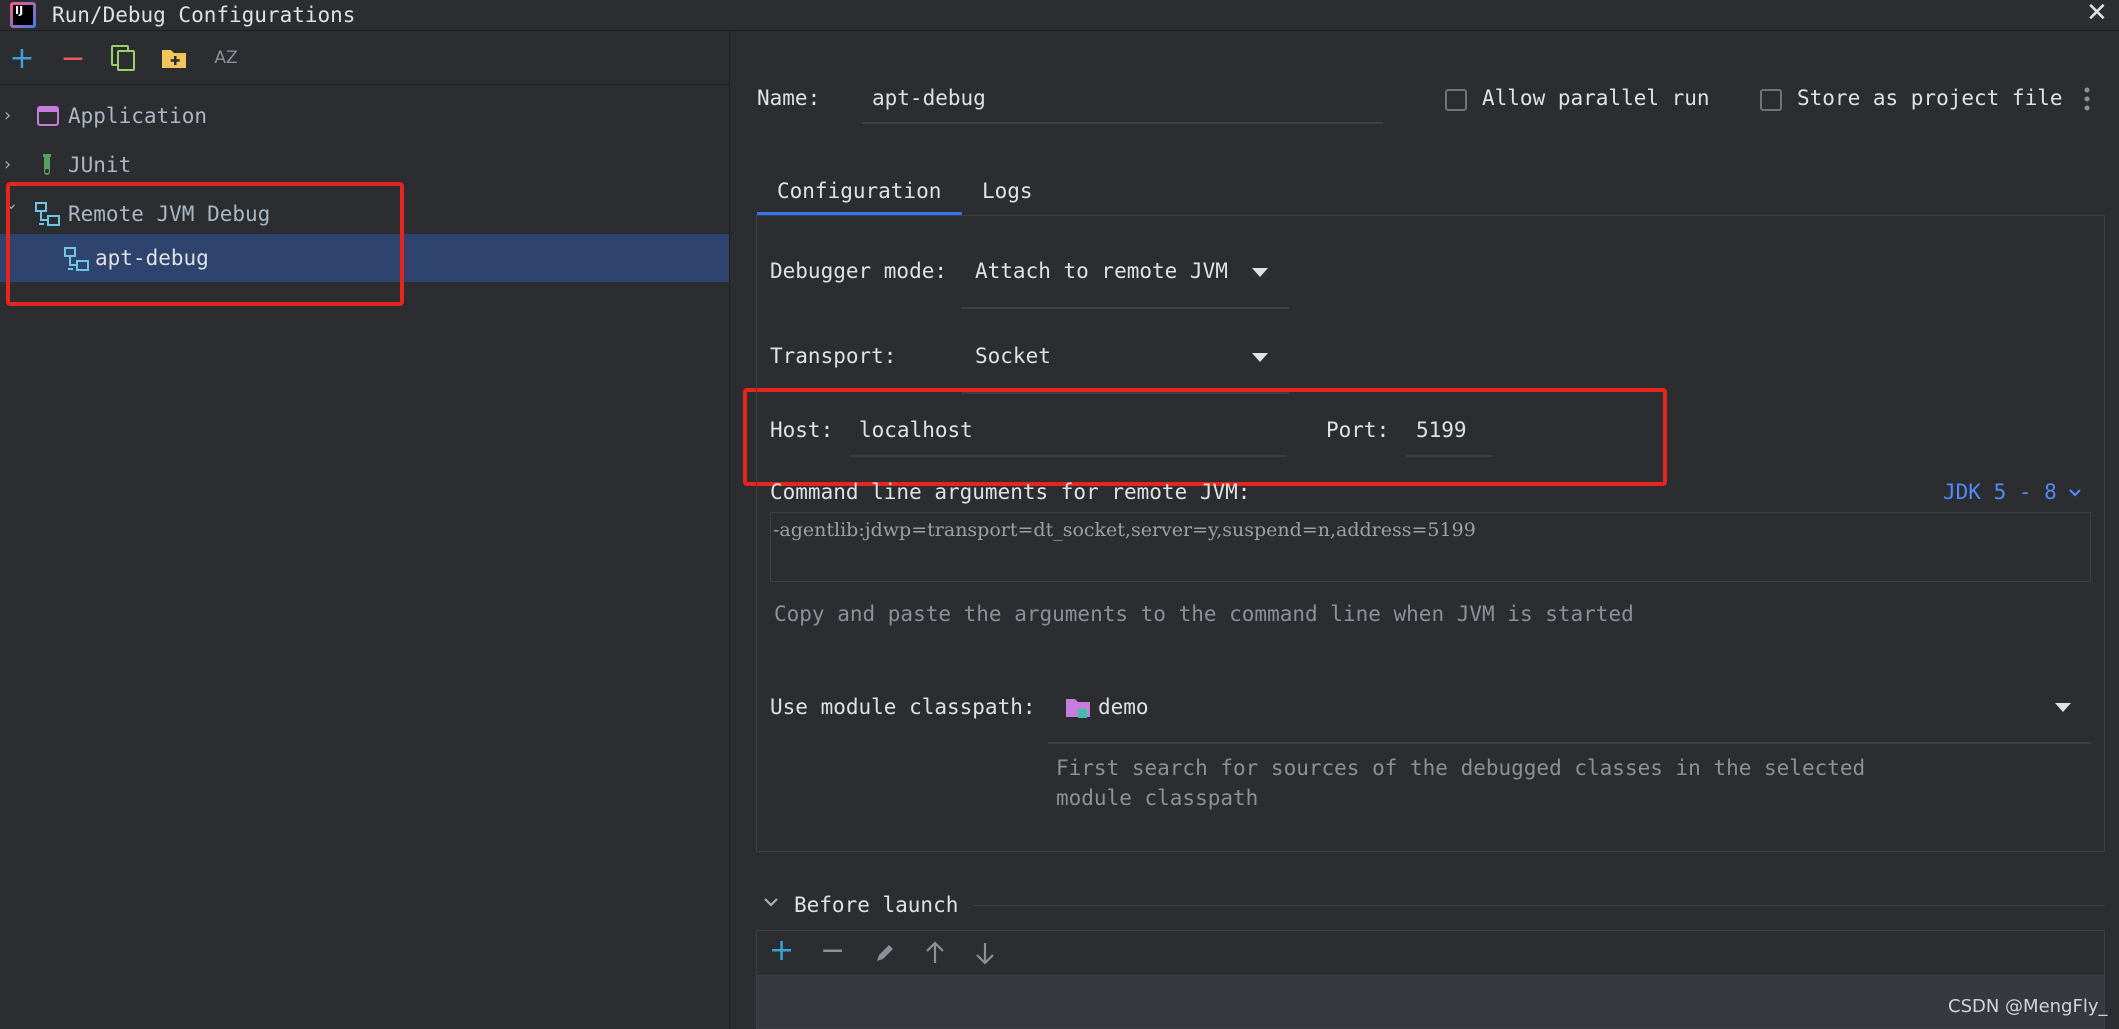 The height and width of the screenshot is (1029, 2119). What do you see at coordinates (100, 165) in the screenshot?
I see `tree-item-label: JUnit` at bounding box center [100, 165].